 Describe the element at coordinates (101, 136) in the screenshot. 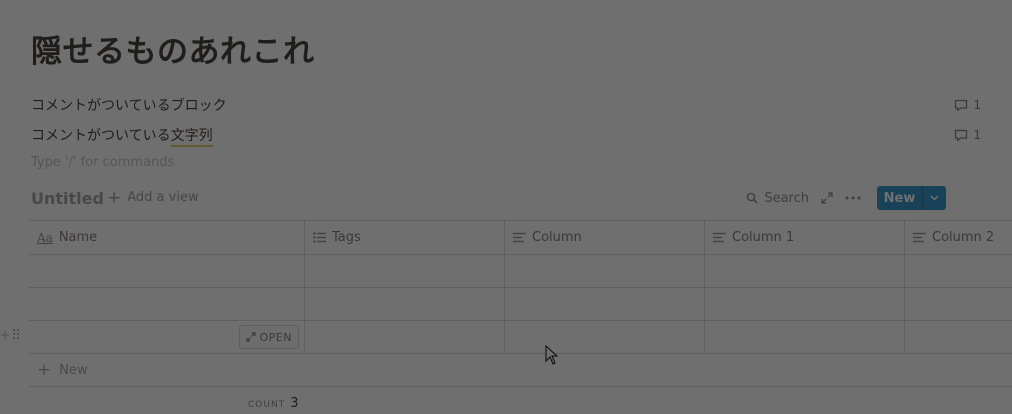

I see `block-text: コメントがついている` at that location.